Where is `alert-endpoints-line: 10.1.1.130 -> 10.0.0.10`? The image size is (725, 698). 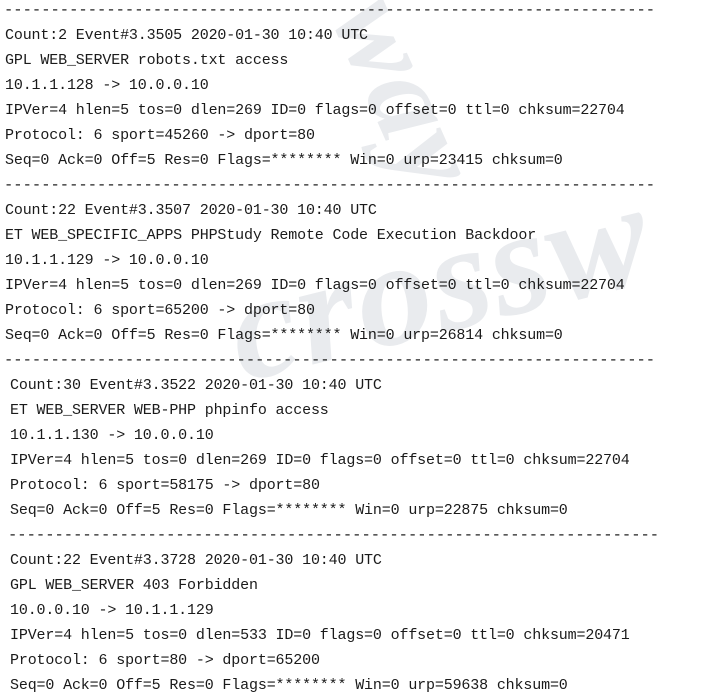
alert-endpoints-line: 10.1.1.130 -> 10.0.0.10 is located at coordinates (112, 435).